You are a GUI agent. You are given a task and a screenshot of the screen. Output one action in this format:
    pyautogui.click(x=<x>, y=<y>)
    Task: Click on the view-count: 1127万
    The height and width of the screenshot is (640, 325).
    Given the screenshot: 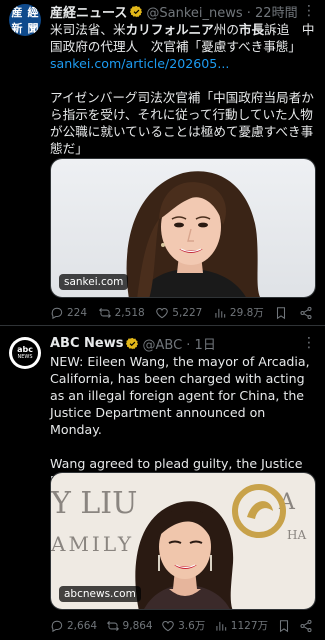 What is the action you would take?
    pyautogui.click(x=249, y=626)
    